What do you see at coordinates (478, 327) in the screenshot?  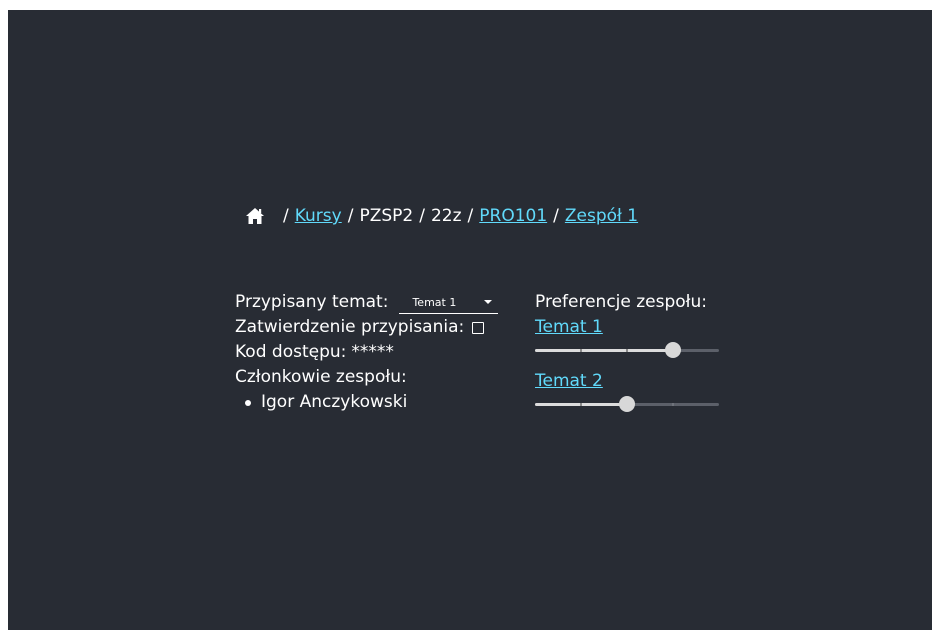 I see `approval-checkbox` at bounding box center [478, 327].